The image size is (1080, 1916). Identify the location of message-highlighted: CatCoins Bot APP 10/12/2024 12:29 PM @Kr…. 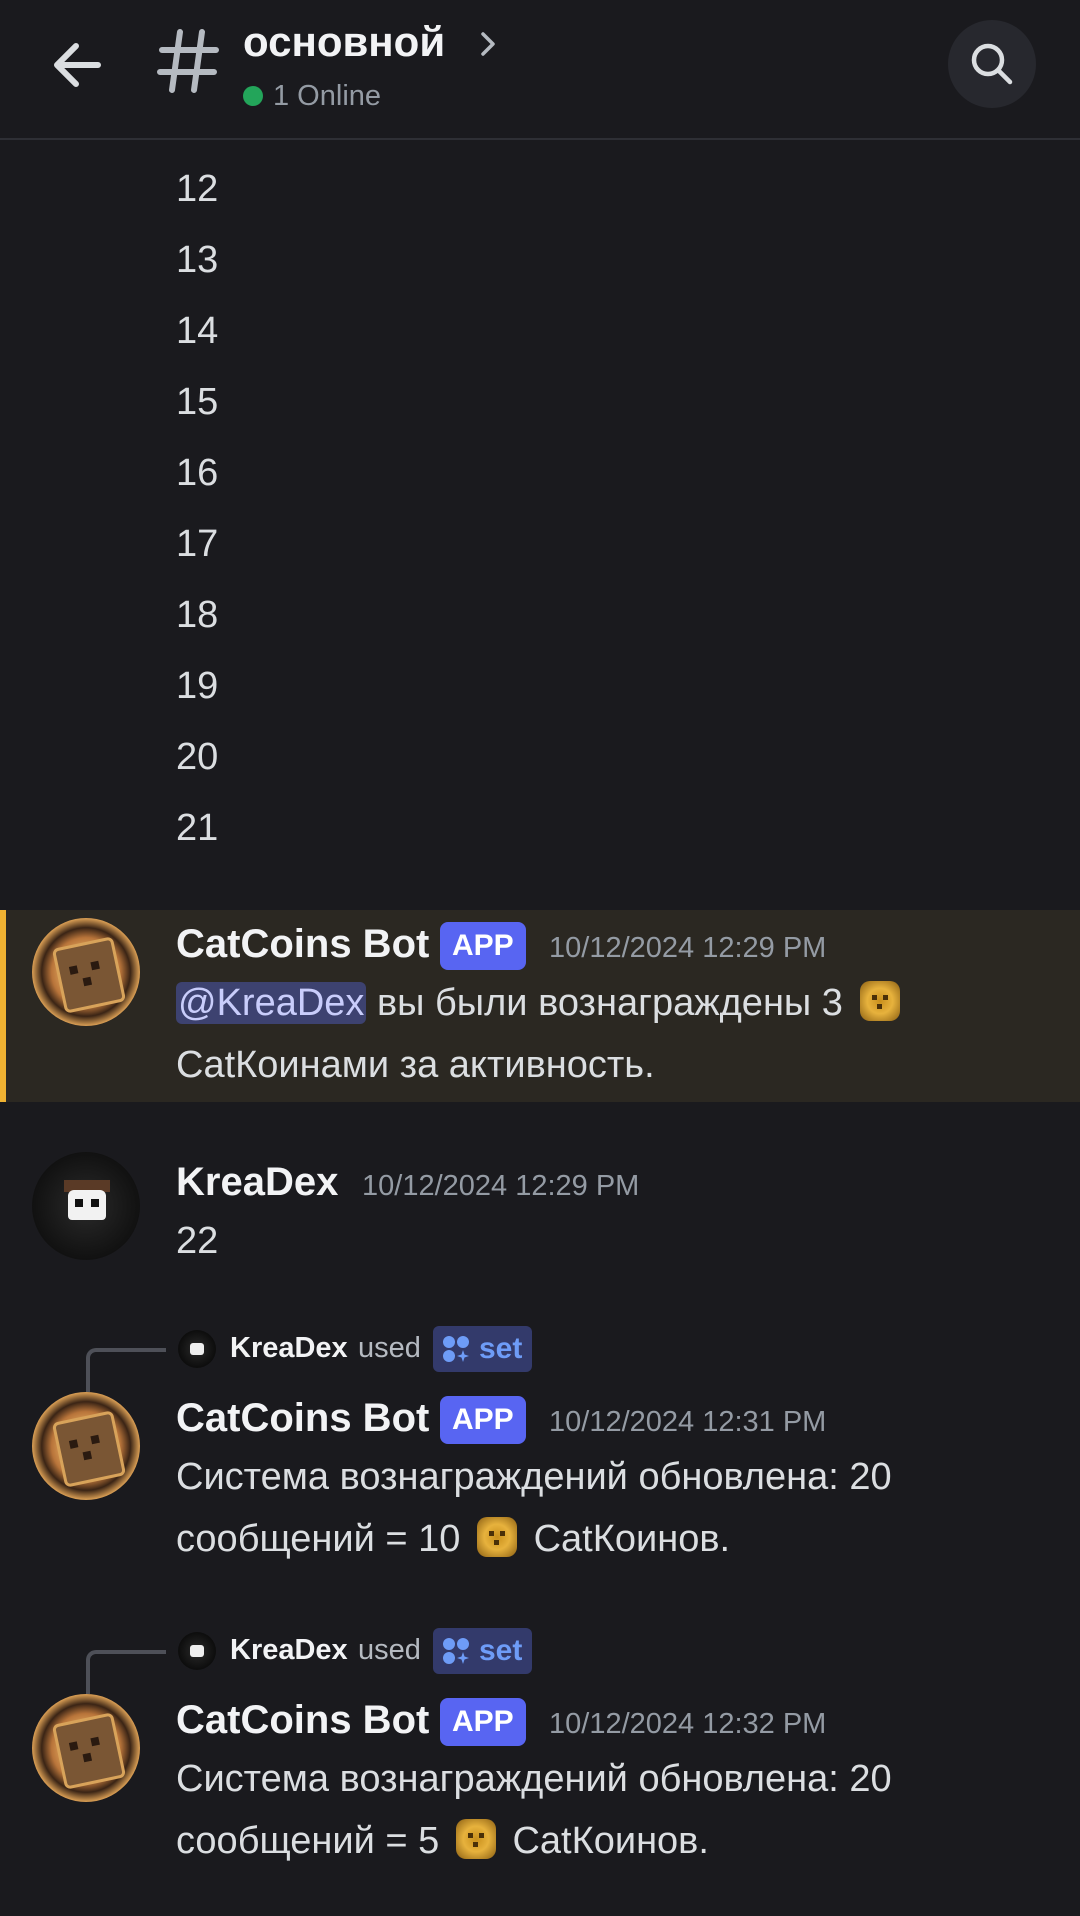
(540, 1006).